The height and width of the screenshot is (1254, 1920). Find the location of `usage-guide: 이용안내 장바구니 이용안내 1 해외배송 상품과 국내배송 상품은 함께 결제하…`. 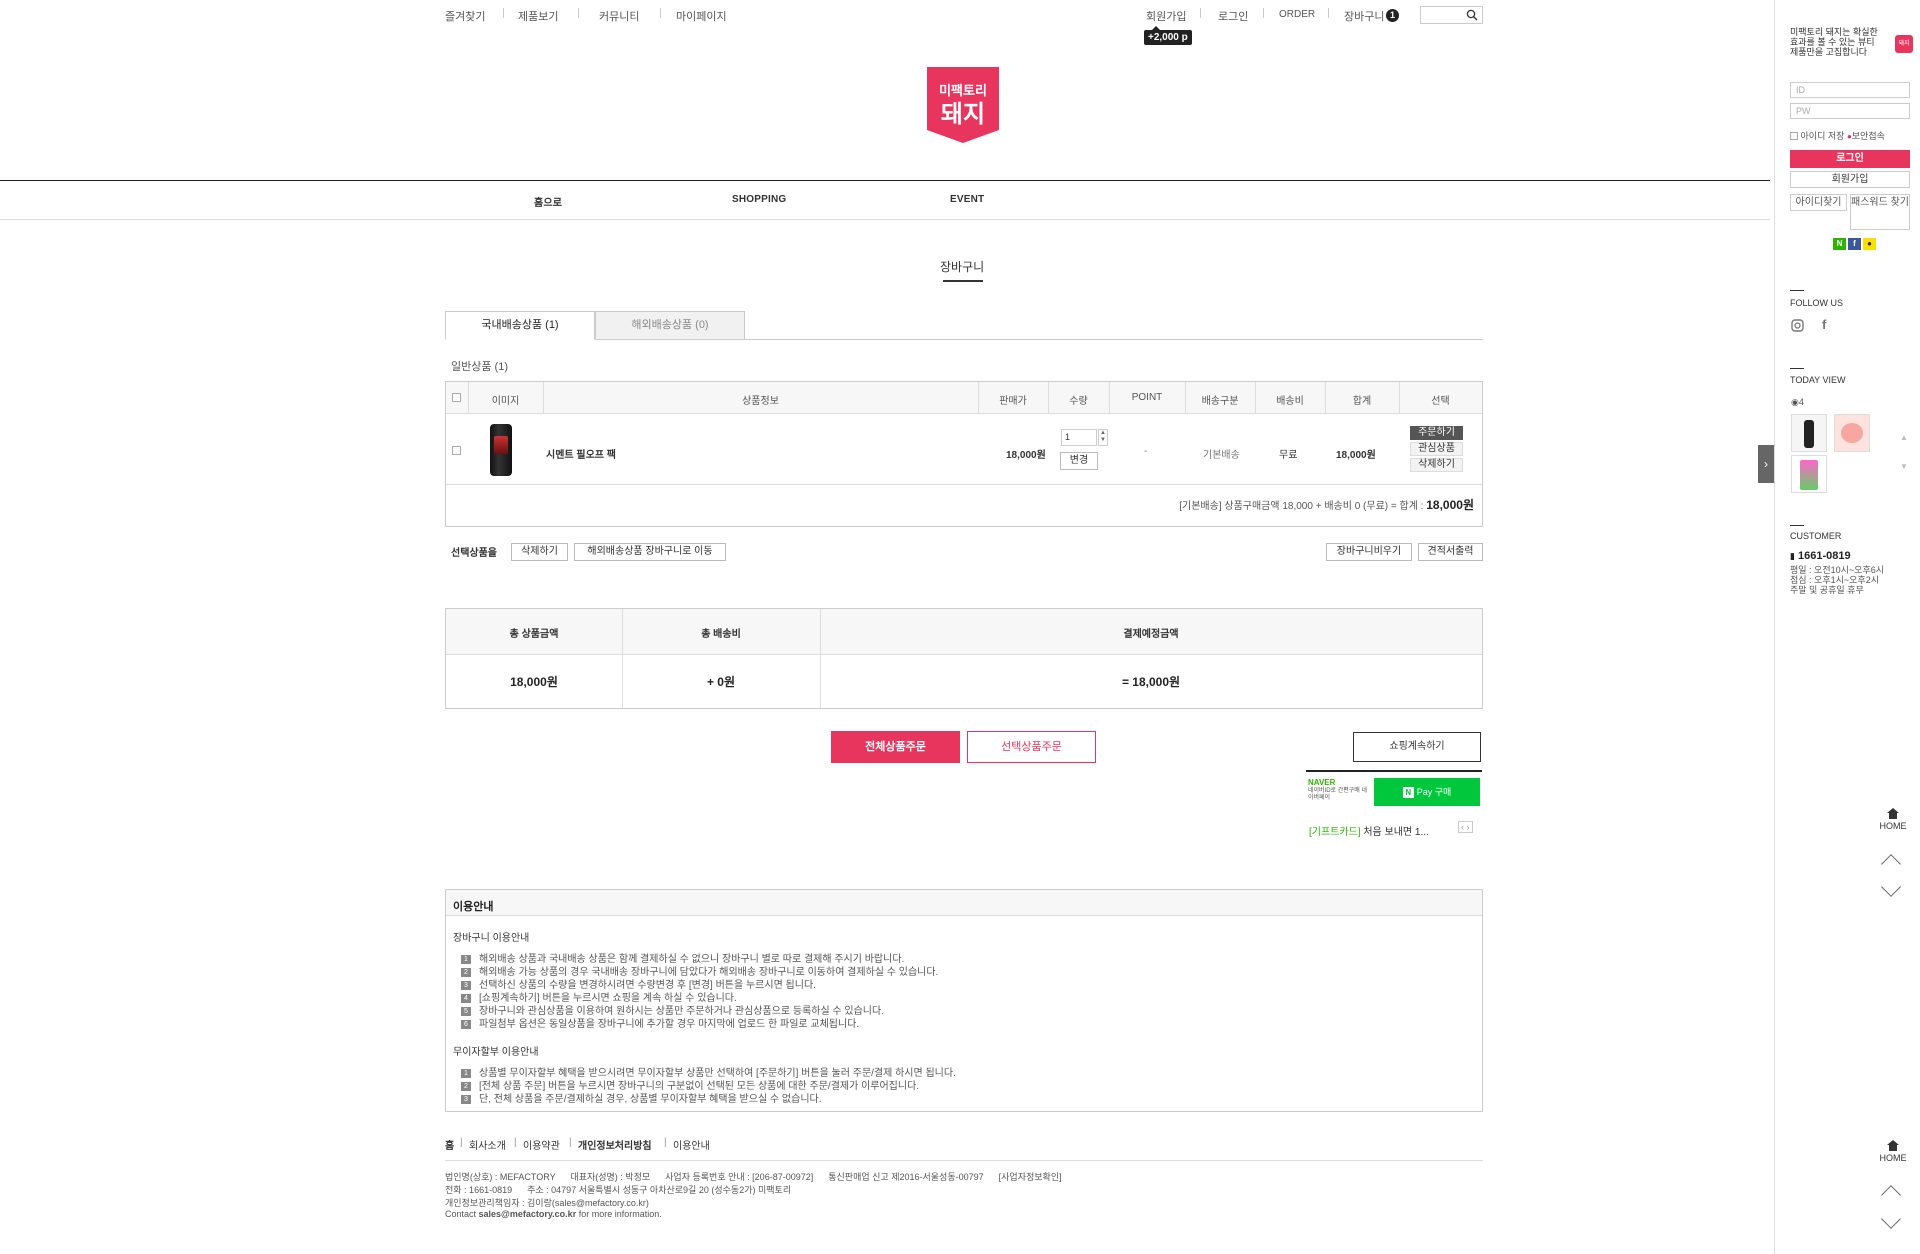

usage-guide: 이용안내 장바구니 이용안내 1 해외배송 상품과 국내배송 상품은 함께 결제하… is located at coordinates (964, 1000).